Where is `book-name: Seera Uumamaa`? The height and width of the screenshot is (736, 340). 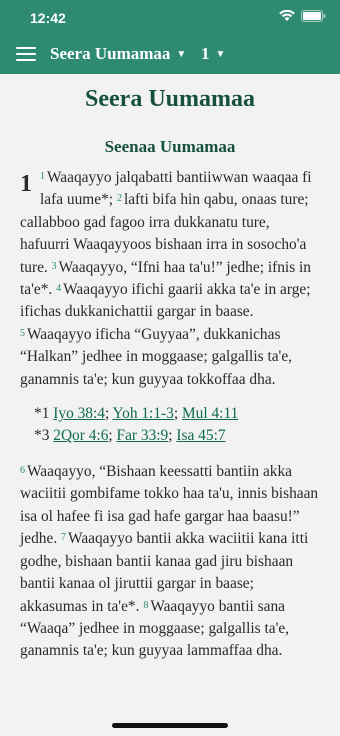
book-name: Seera Uumamaa is located at coordinates (110, 53).